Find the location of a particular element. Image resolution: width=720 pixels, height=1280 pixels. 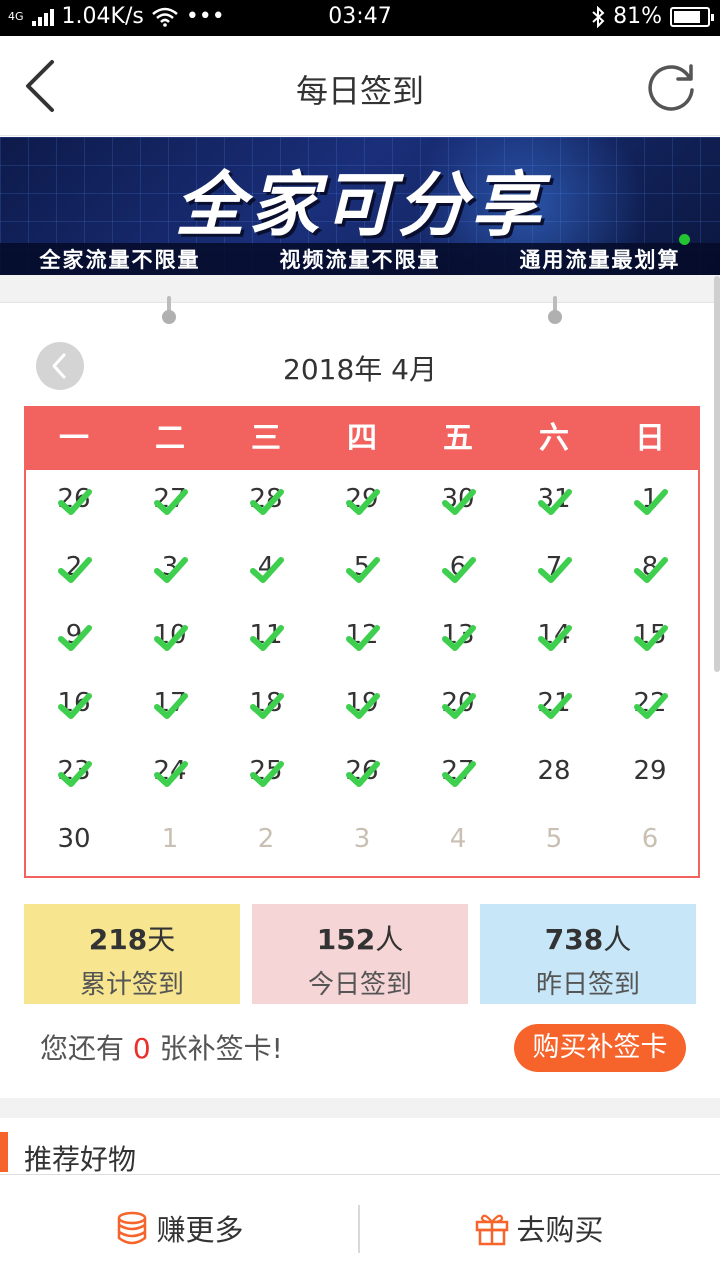

refresh-icon is located at coordinates (671, 87).